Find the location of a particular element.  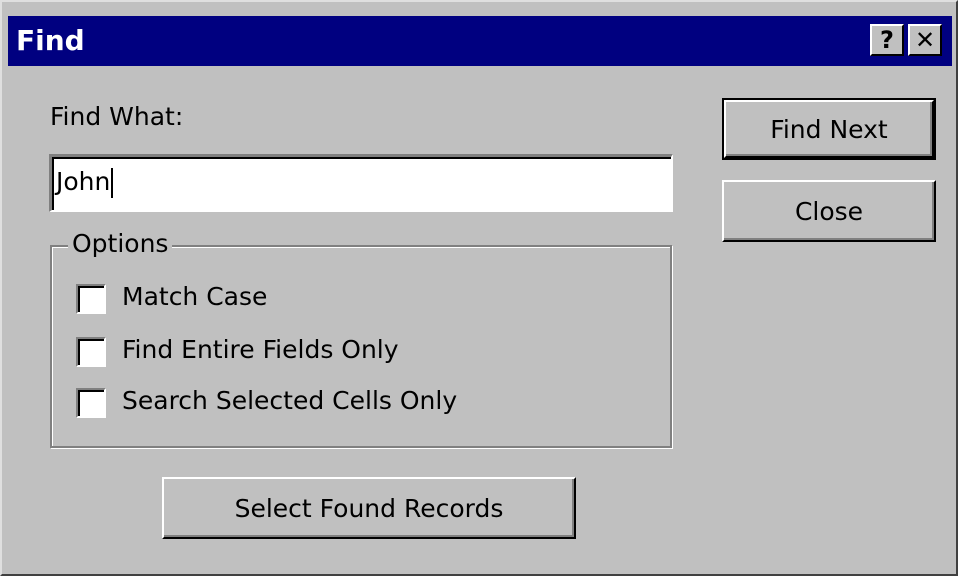

find-what-value: John is located at coordinates (83, 181).